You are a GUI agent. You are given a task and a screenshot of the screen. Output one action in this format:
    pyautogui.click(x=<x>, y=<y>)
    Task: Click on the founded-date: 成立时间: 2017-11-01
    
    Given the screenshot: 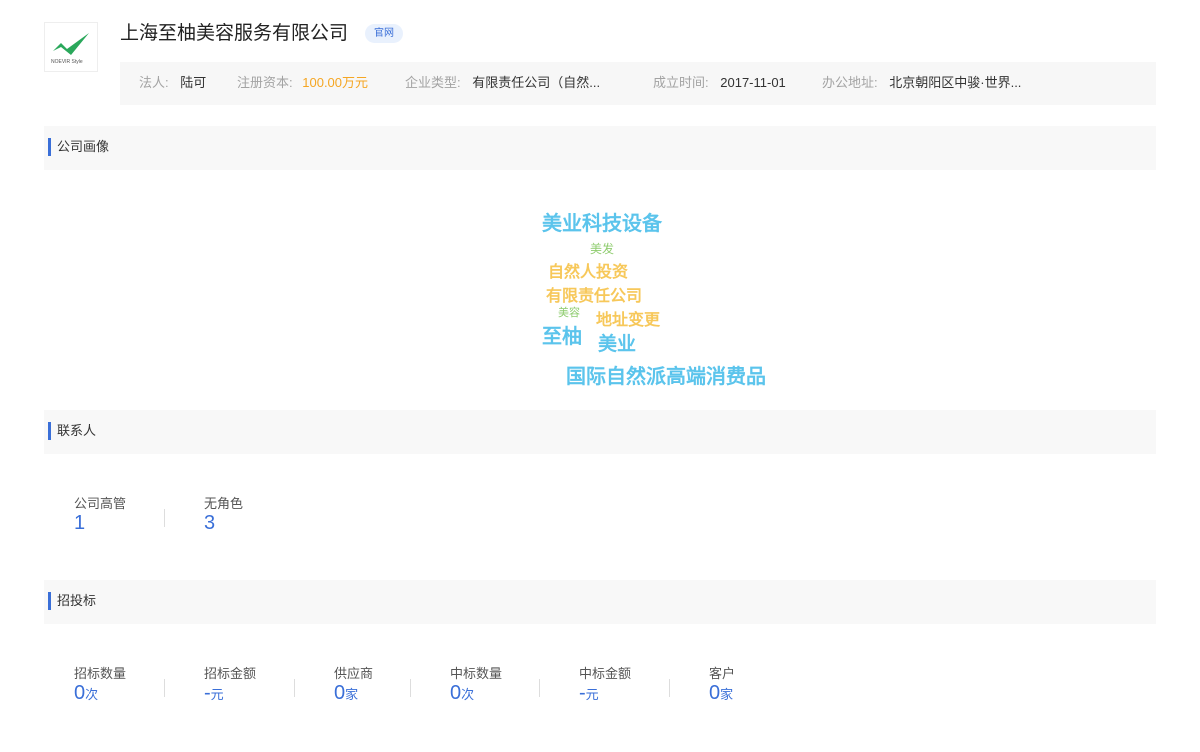 What is the action you would take?
    pyautogui.click(x=719, y=83)
    